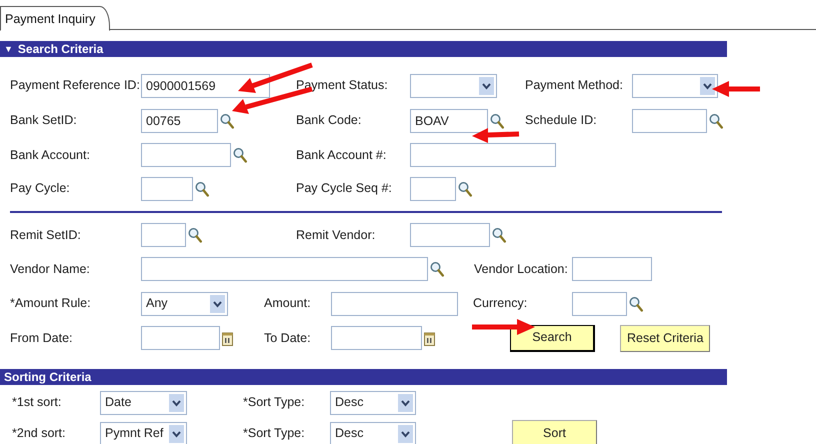 The height and width of the screenshot is (444, 816). Describe the element at coordinates (500, 303) in the screenshot. I see `field-label: Currency:` at that location.